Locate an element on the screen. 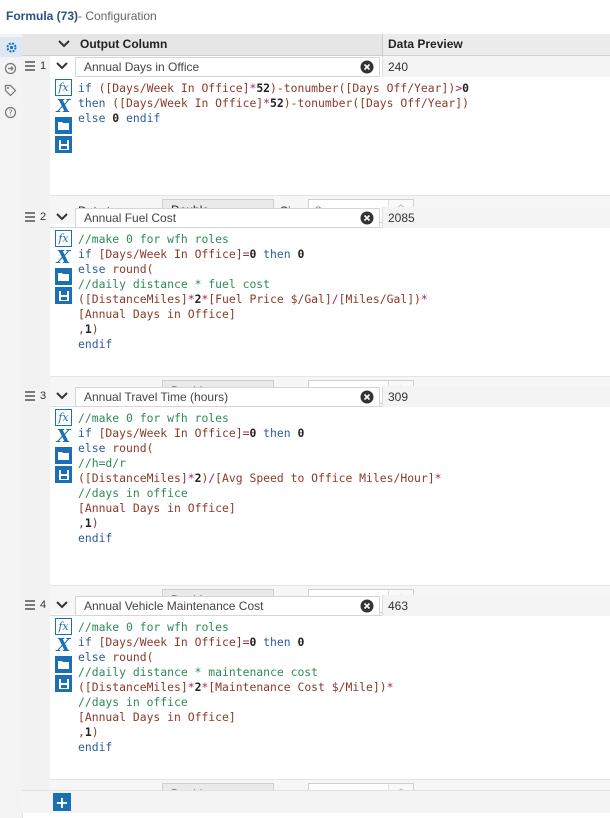 The width and height of the screenshot is (610, 818). row-handle: 3 is located at coordinates (36, 396).